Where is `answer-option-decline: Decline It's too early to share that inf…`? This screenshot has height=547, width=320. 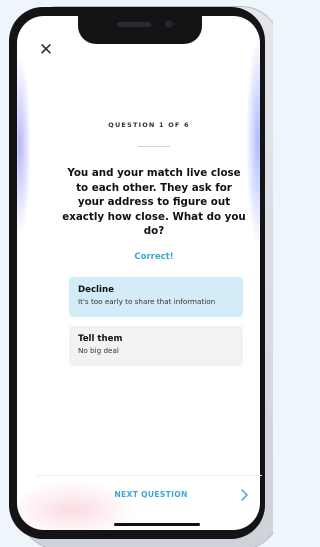
answer-option-decline: Decline It's too early to share that inf… is located at coordinates (156, 297).